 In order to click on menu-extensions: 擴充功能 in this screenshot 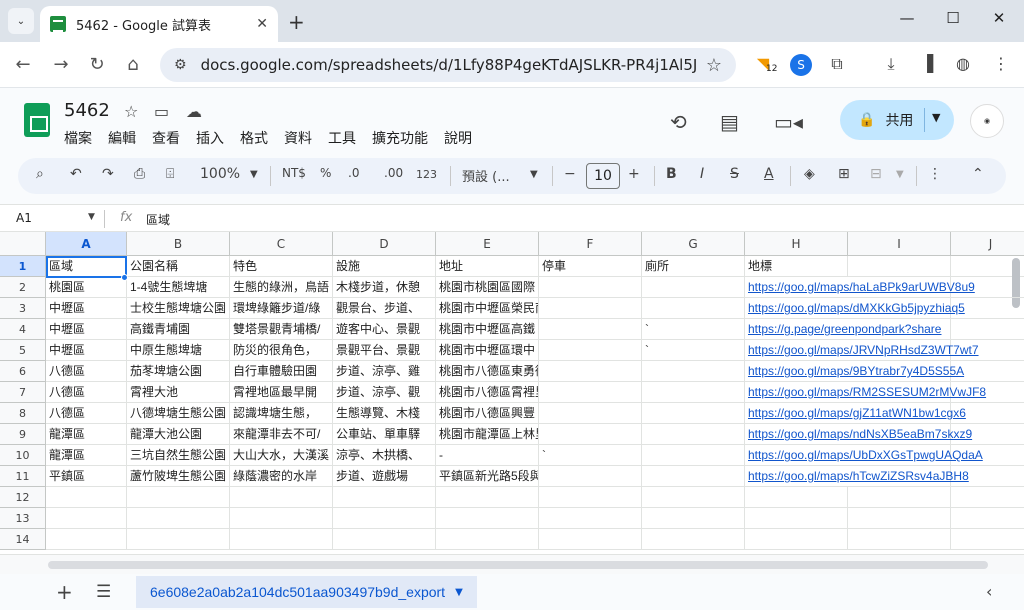, I will do `click(400, 138)`.